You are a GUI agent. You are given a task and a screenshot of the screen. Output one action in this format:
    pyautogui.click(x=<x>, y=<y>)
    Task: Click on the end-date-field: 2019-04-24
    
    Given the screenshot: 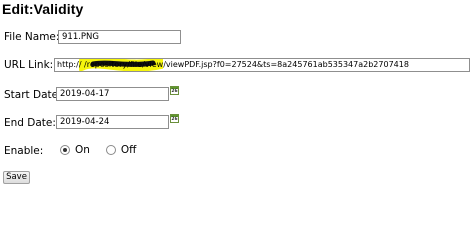 What is the action you would take?
    pyautogui.click(x=112, y=122)
    